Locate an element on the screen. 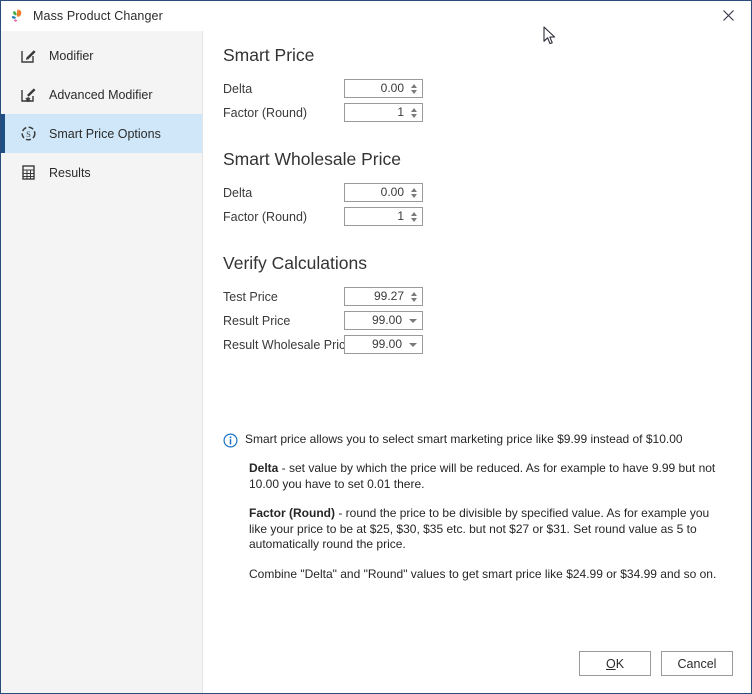 The height and width of the screenshot is (694, 752). info-circle-icon is located at coordinates (230, 440).